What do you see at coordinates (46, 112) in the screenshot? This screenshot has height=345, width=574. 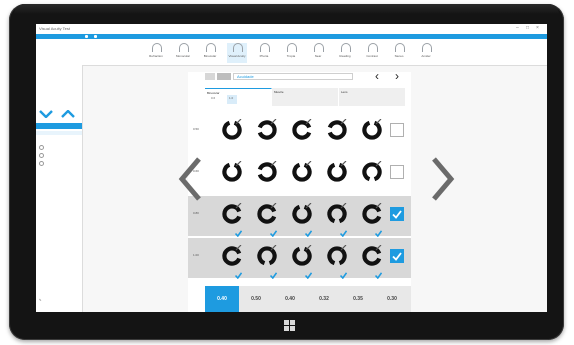 I see `arrow-down-icon` at bounding box center [46, 112].